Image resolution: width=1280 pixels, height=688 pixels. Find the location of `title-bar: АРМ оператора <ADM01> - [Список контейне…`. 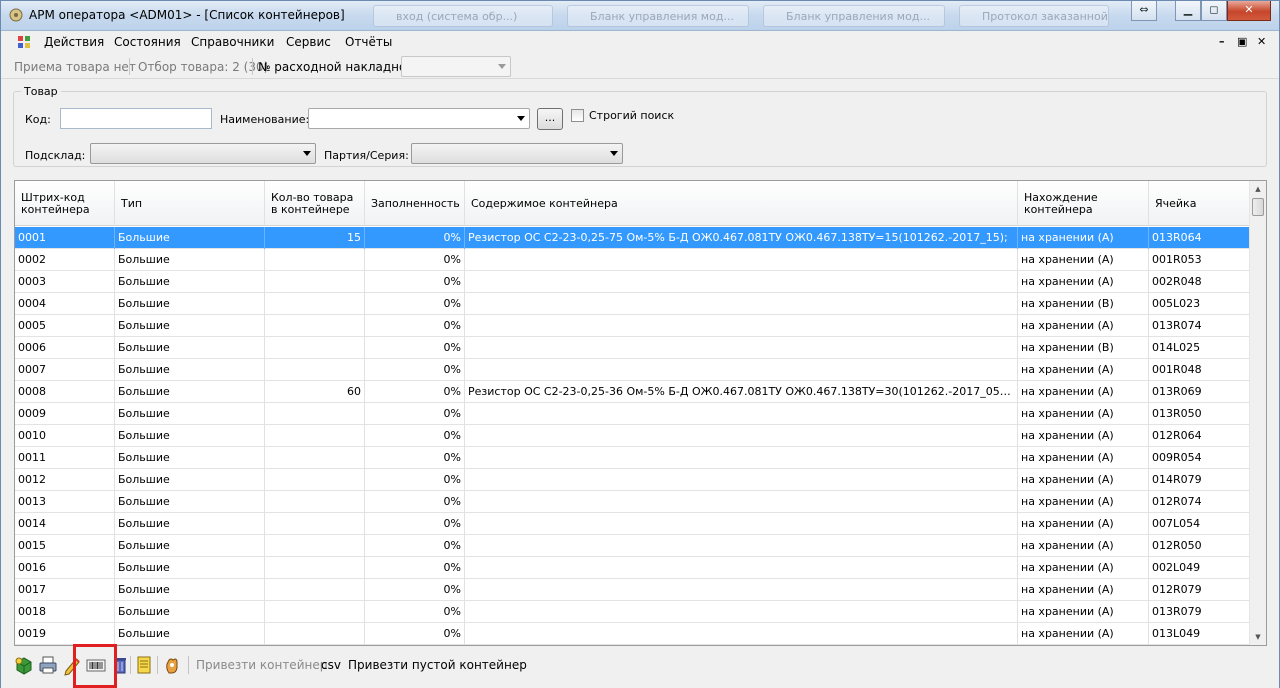

title-bar: АРМ оператора <ADM01> - [Список контейне… is located at coordinates (640, 16).